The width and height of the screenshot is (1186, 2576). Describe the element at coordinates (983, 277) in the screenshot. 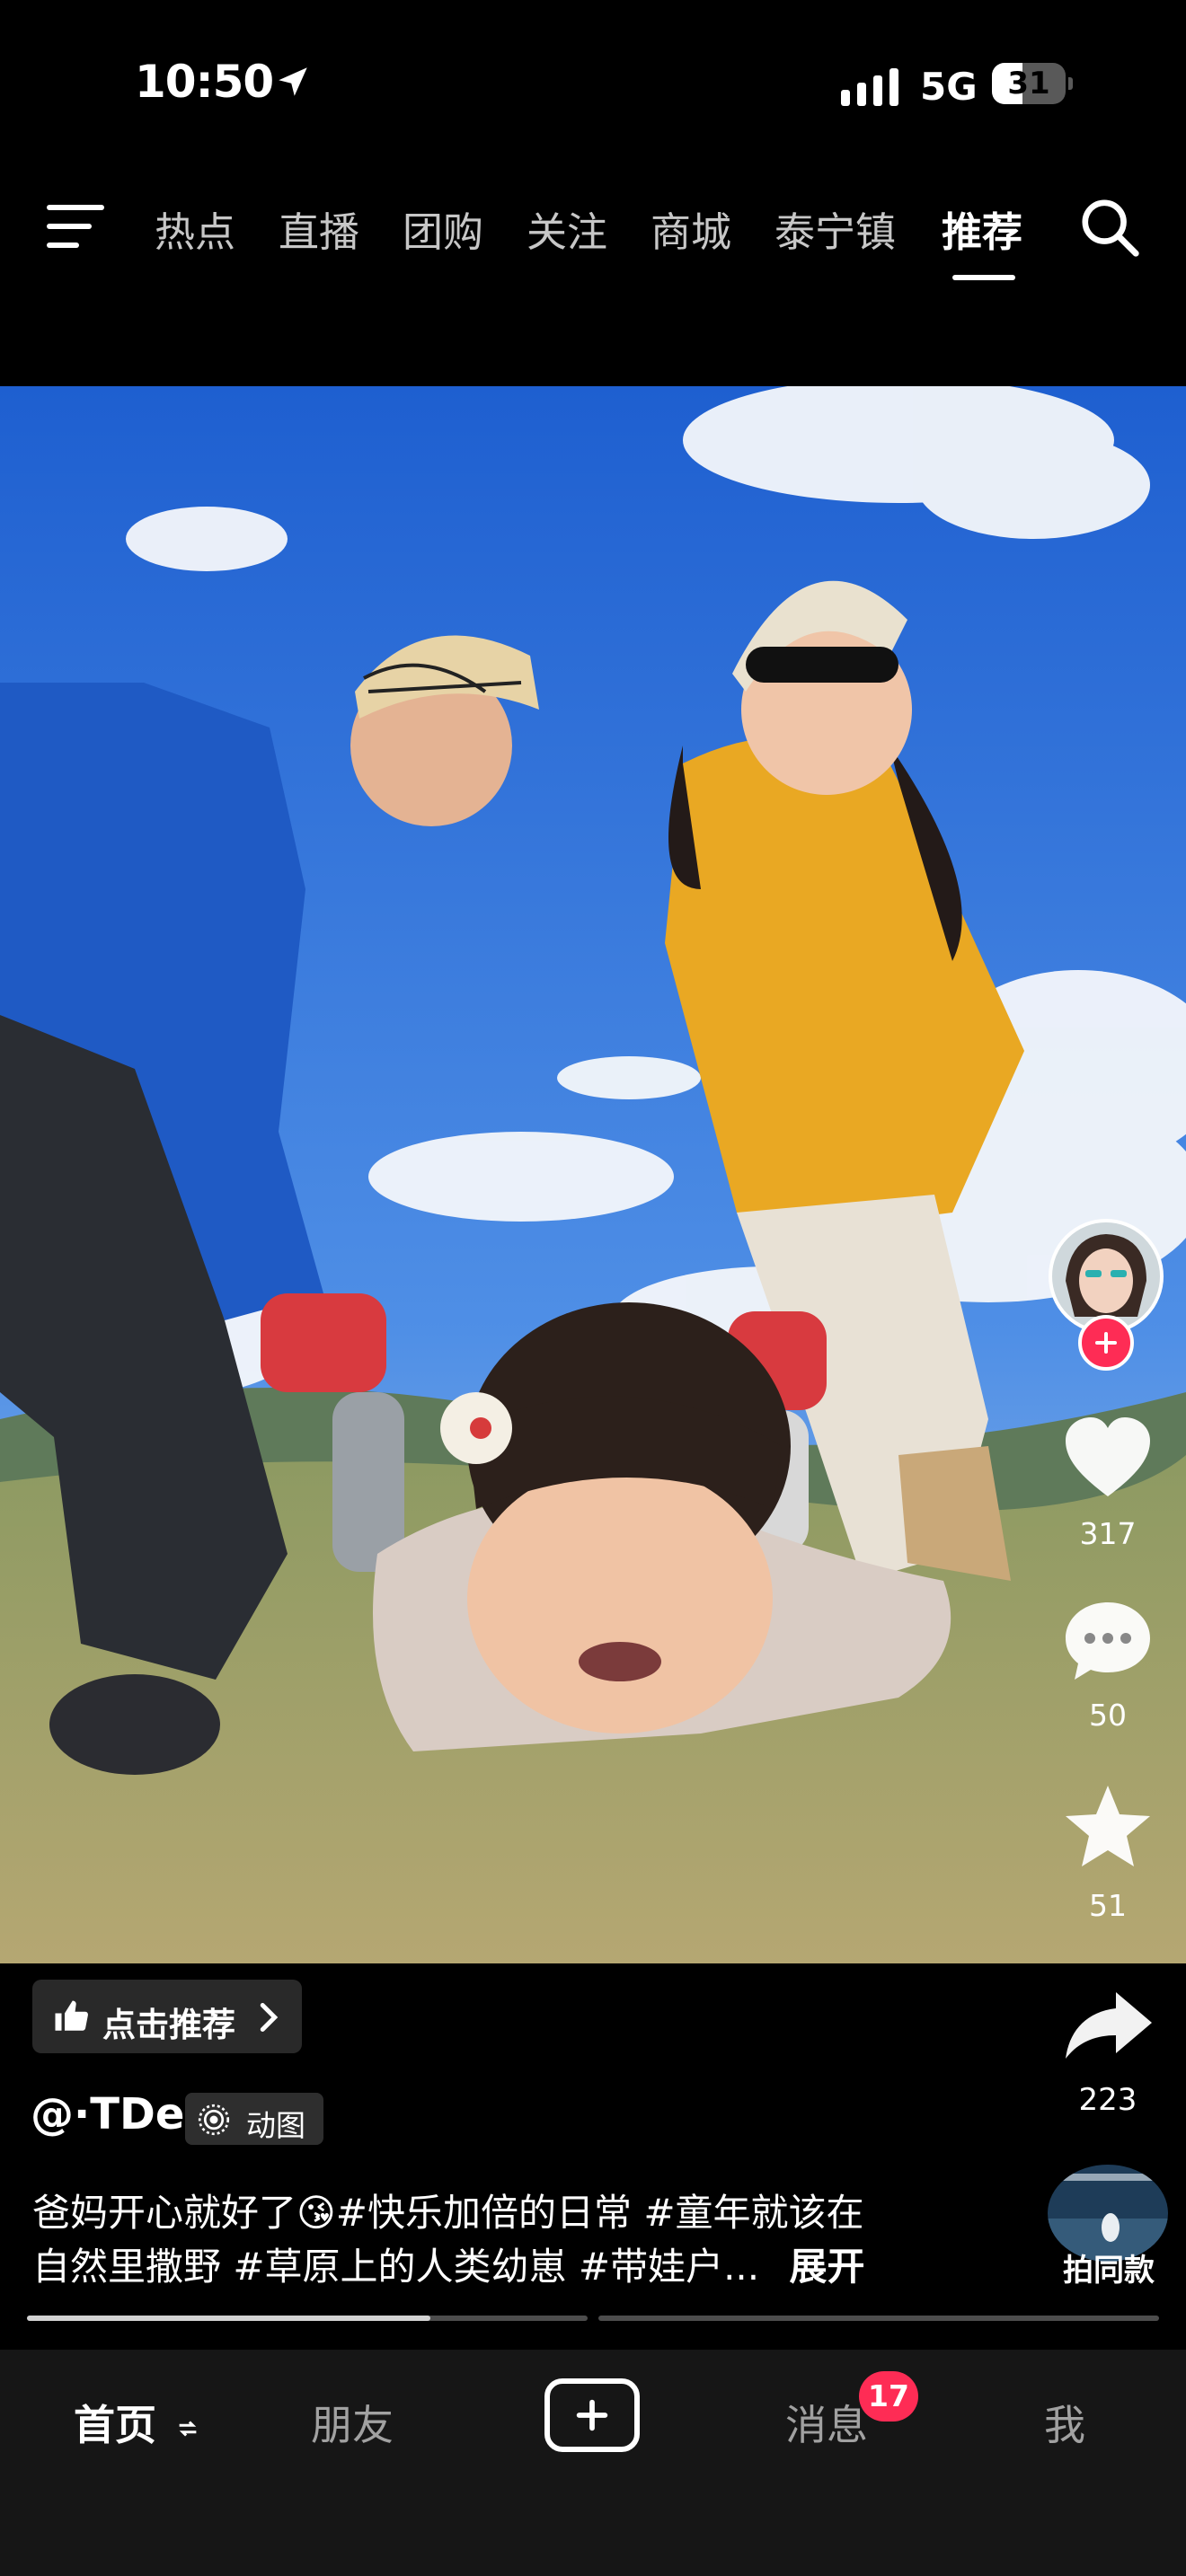

I see `active-tab-indicator` at that location.